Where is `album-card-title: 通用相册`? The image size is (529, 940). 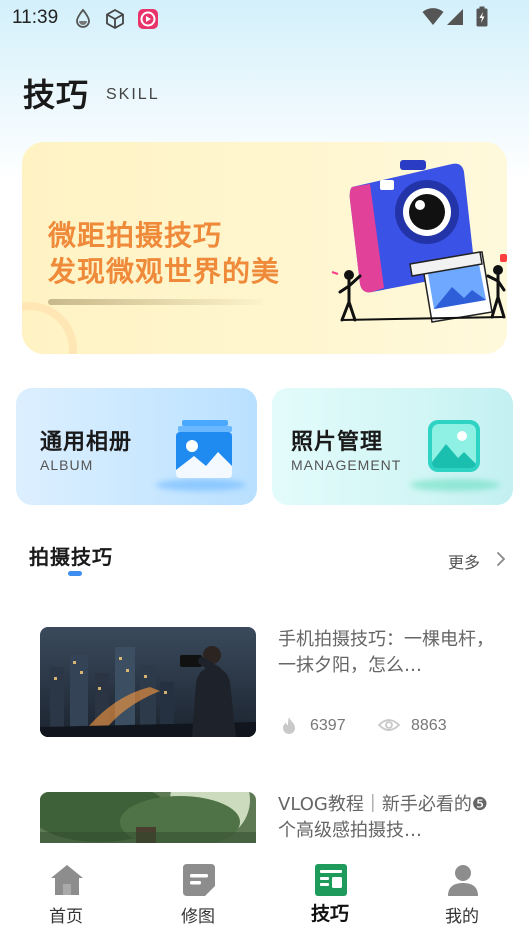 album-card-title: 通用相册 is located at coordinates (86, 442).